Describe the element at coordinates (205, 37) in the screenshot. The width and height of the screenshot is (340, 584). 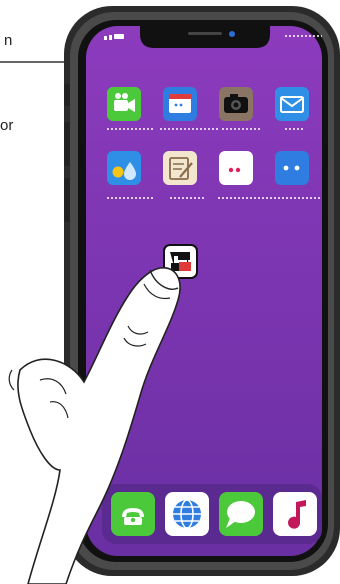
I see `notch` at that location.